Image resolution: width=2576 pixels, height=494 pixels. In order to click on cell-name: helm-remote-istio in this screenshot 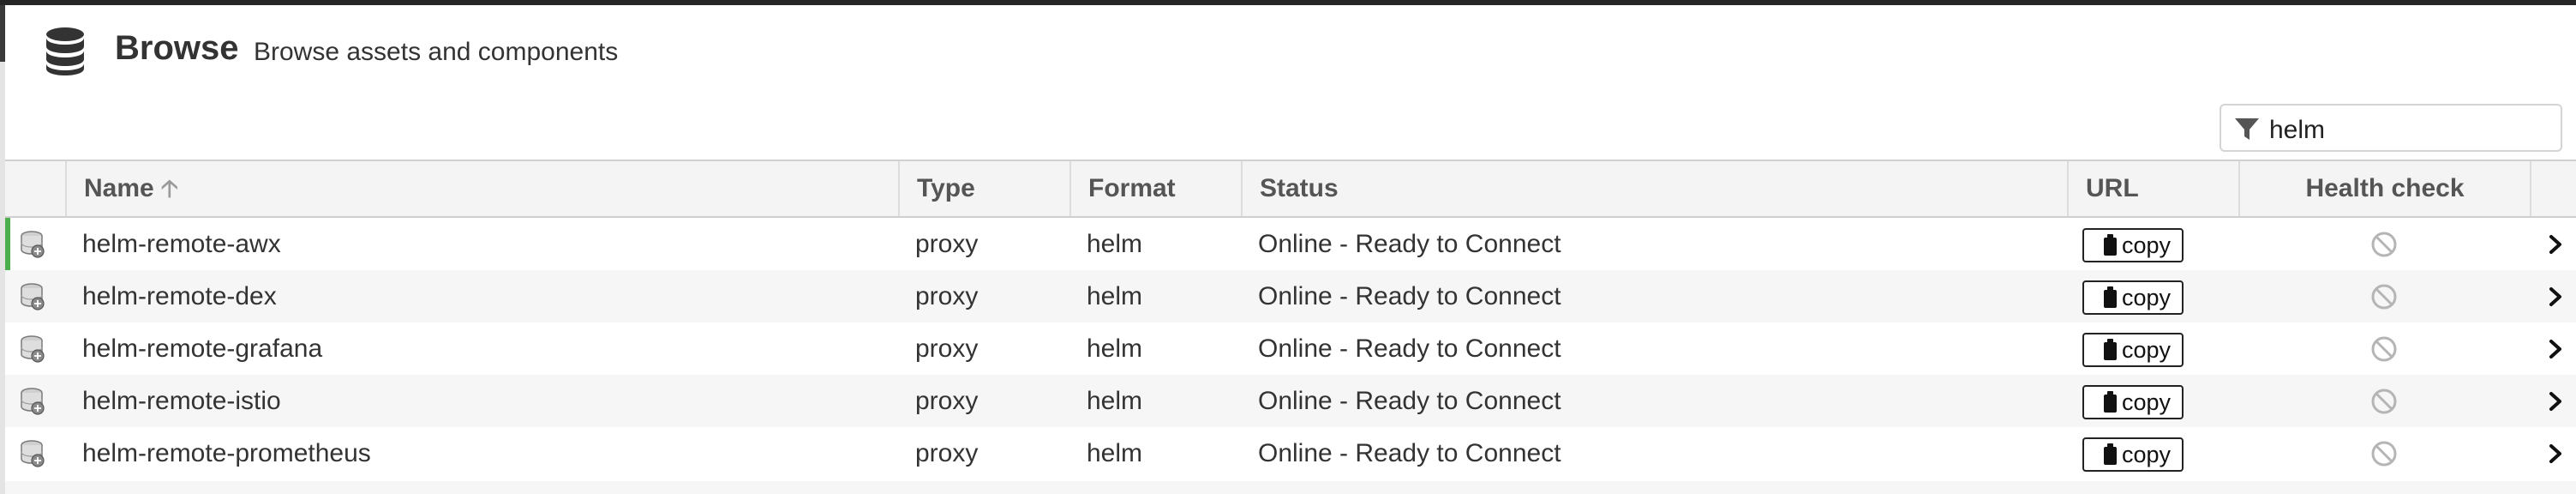, I will do `click(181, 401)`.